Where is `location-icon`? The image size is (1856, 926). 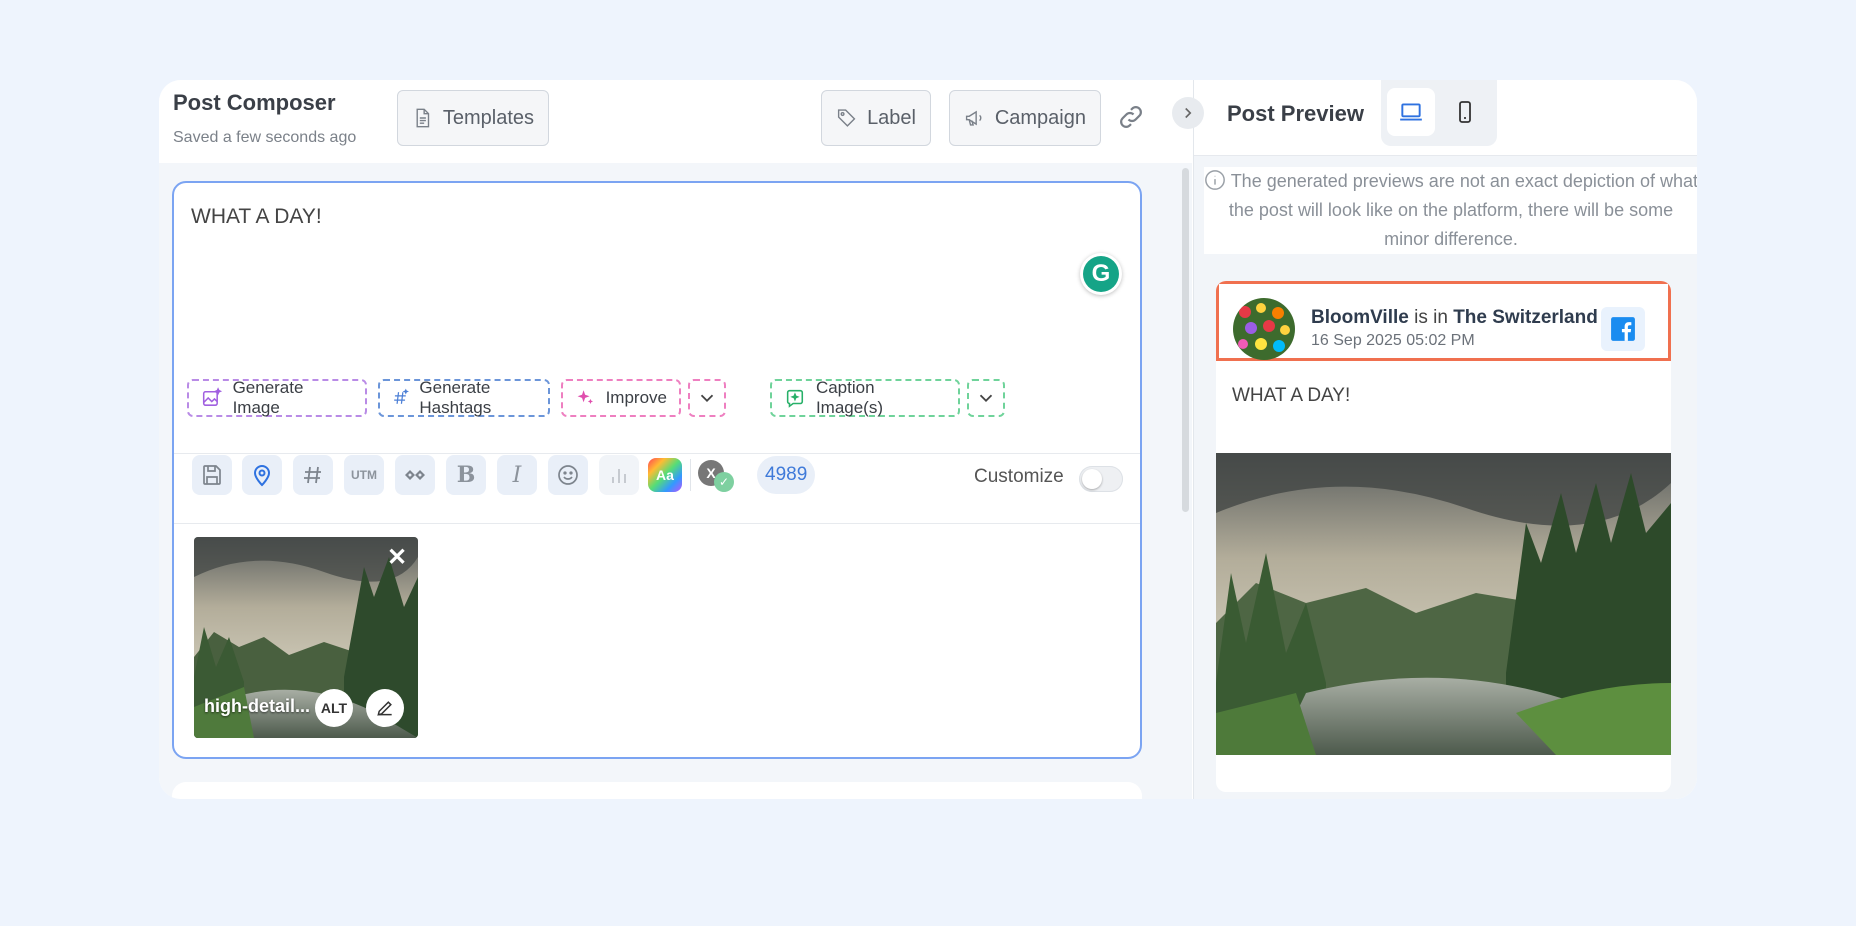
location-icon is located at coordinates (262, 475).